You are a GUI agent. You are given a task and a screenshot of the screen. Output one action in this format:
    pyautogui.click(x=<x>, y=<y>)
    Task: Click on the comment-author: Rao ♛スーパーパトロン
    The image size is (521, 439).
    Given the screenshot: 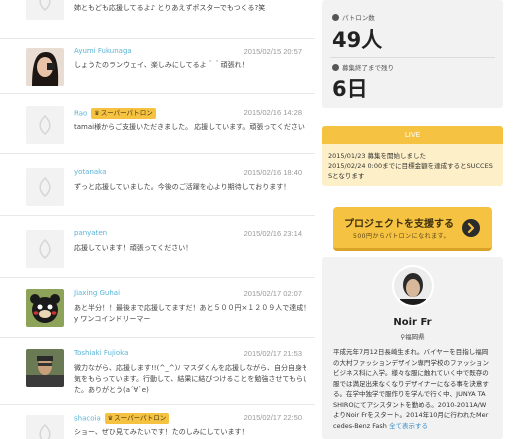 What is the action you would take?
    pyautogui.click(x=115, y=113)
    